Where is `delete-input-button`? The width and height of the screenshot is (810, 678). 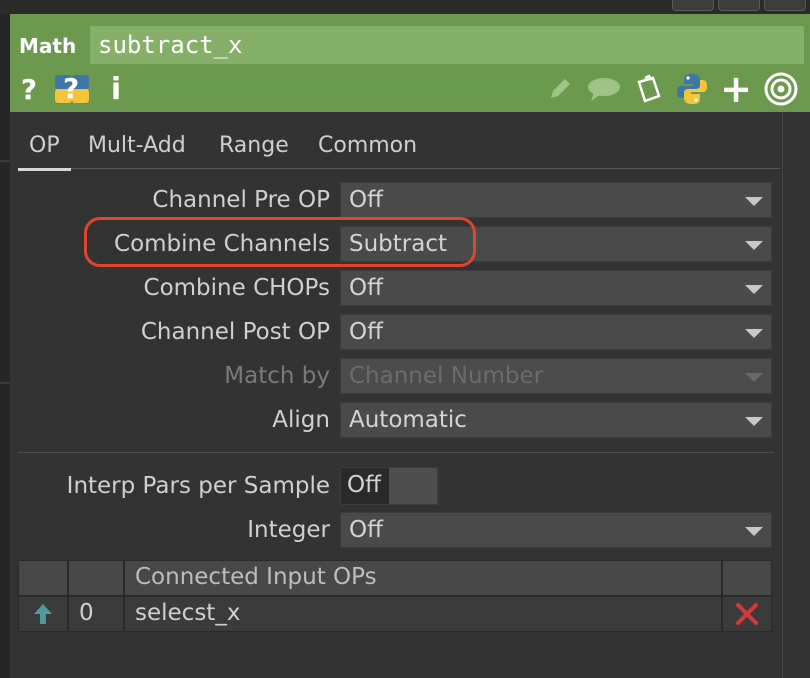 delete-input-button is located at coordinates (747, 614).